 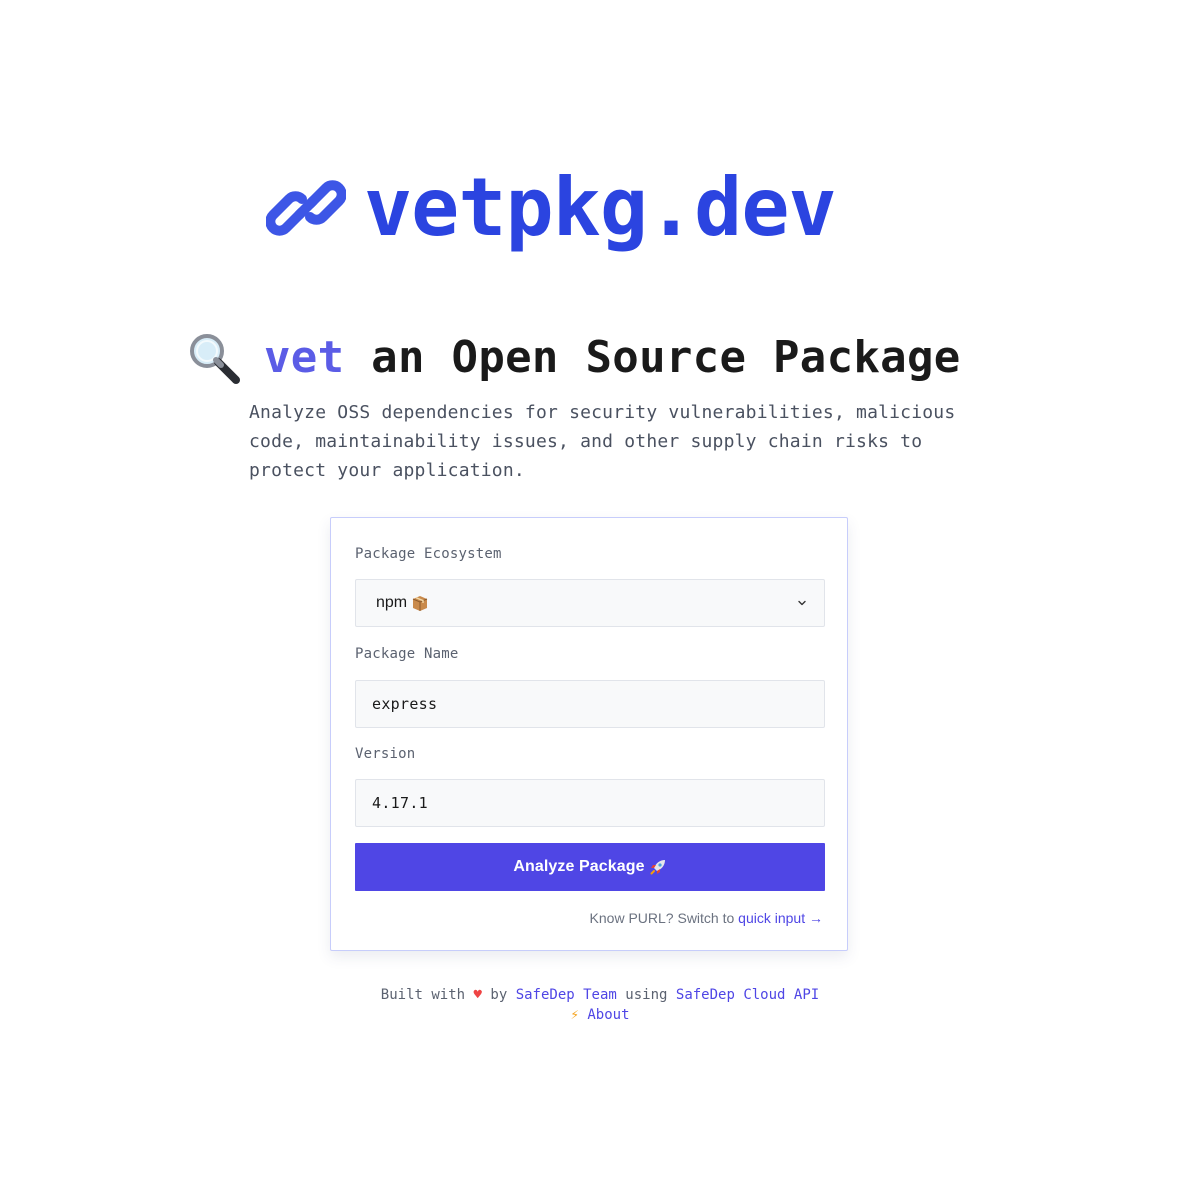 I want to click on page-heading: vet an Open Source Package, so click(x=573, y=358).